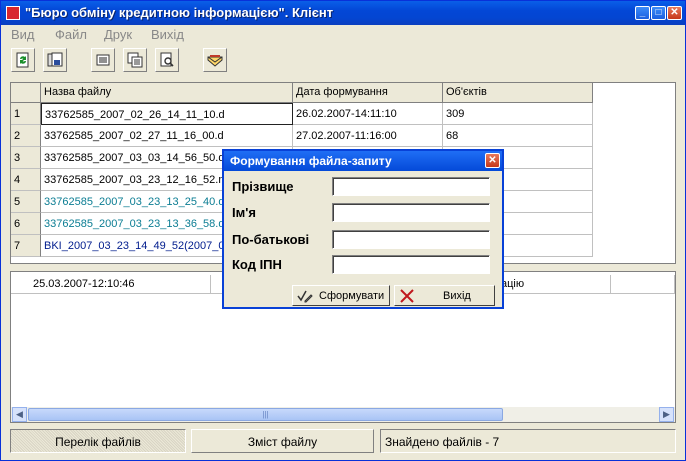 This screenshot has width=686, height=461. Describe the element at coordinates (26, 136) in the screenshot. I see `row-number: 2` at that location.